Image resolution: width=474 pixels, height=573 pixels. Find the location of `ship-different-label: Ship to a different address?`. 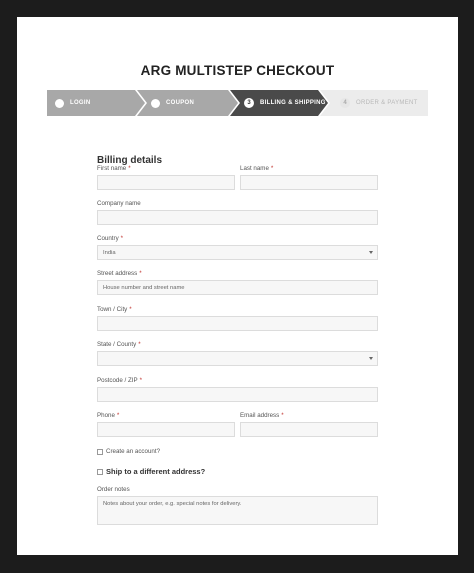

ship-different-label: Ship to a different address? is located at coordinates (155, 471).